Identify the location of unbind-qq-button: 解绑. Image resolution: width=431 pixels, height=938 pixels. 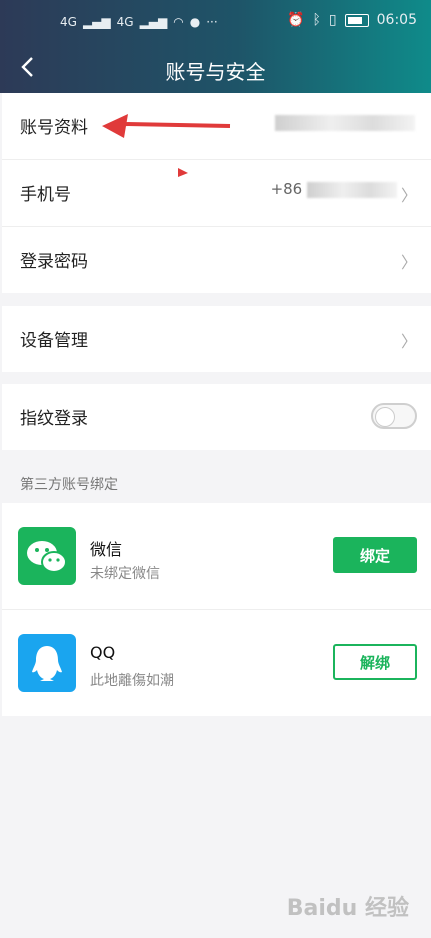
(375, 662).